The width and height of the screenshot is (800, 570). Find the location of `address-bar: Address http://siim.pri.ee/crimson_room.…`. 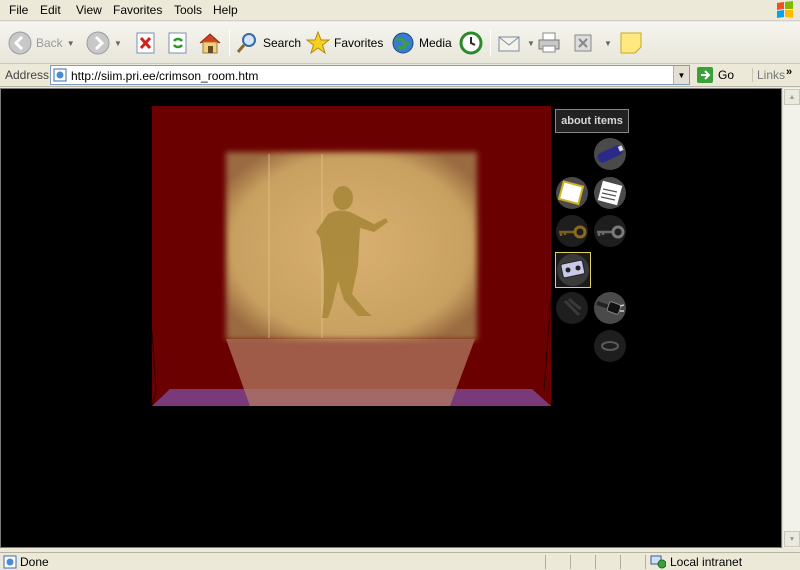

address-bar: Address http://siim.pri.ee/crimson_room.… is located at coordinates (400, 75).